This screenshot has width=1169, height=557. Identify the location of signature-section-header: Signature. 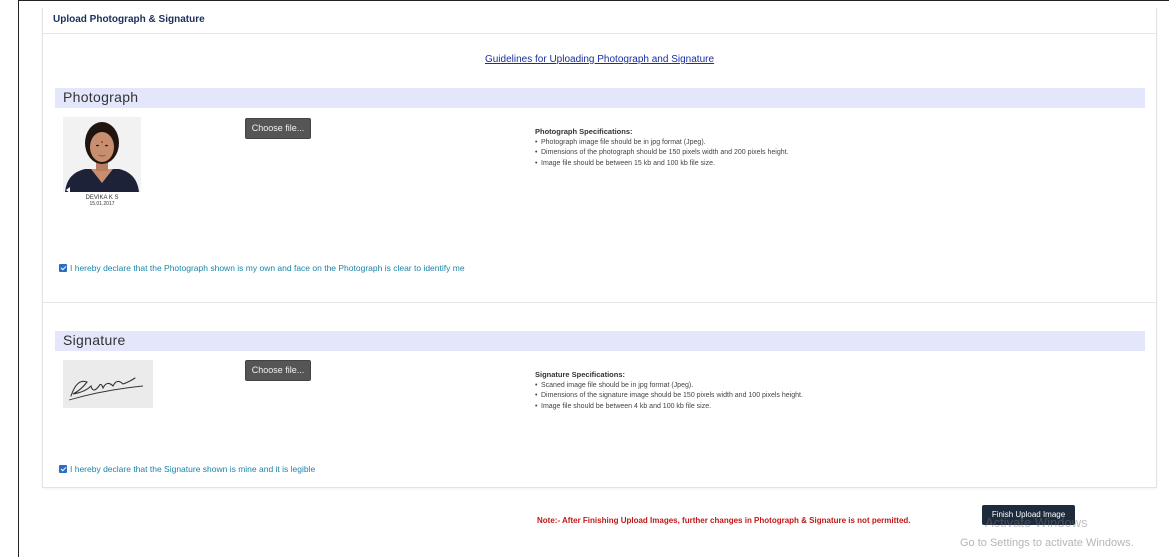
(600, 341).